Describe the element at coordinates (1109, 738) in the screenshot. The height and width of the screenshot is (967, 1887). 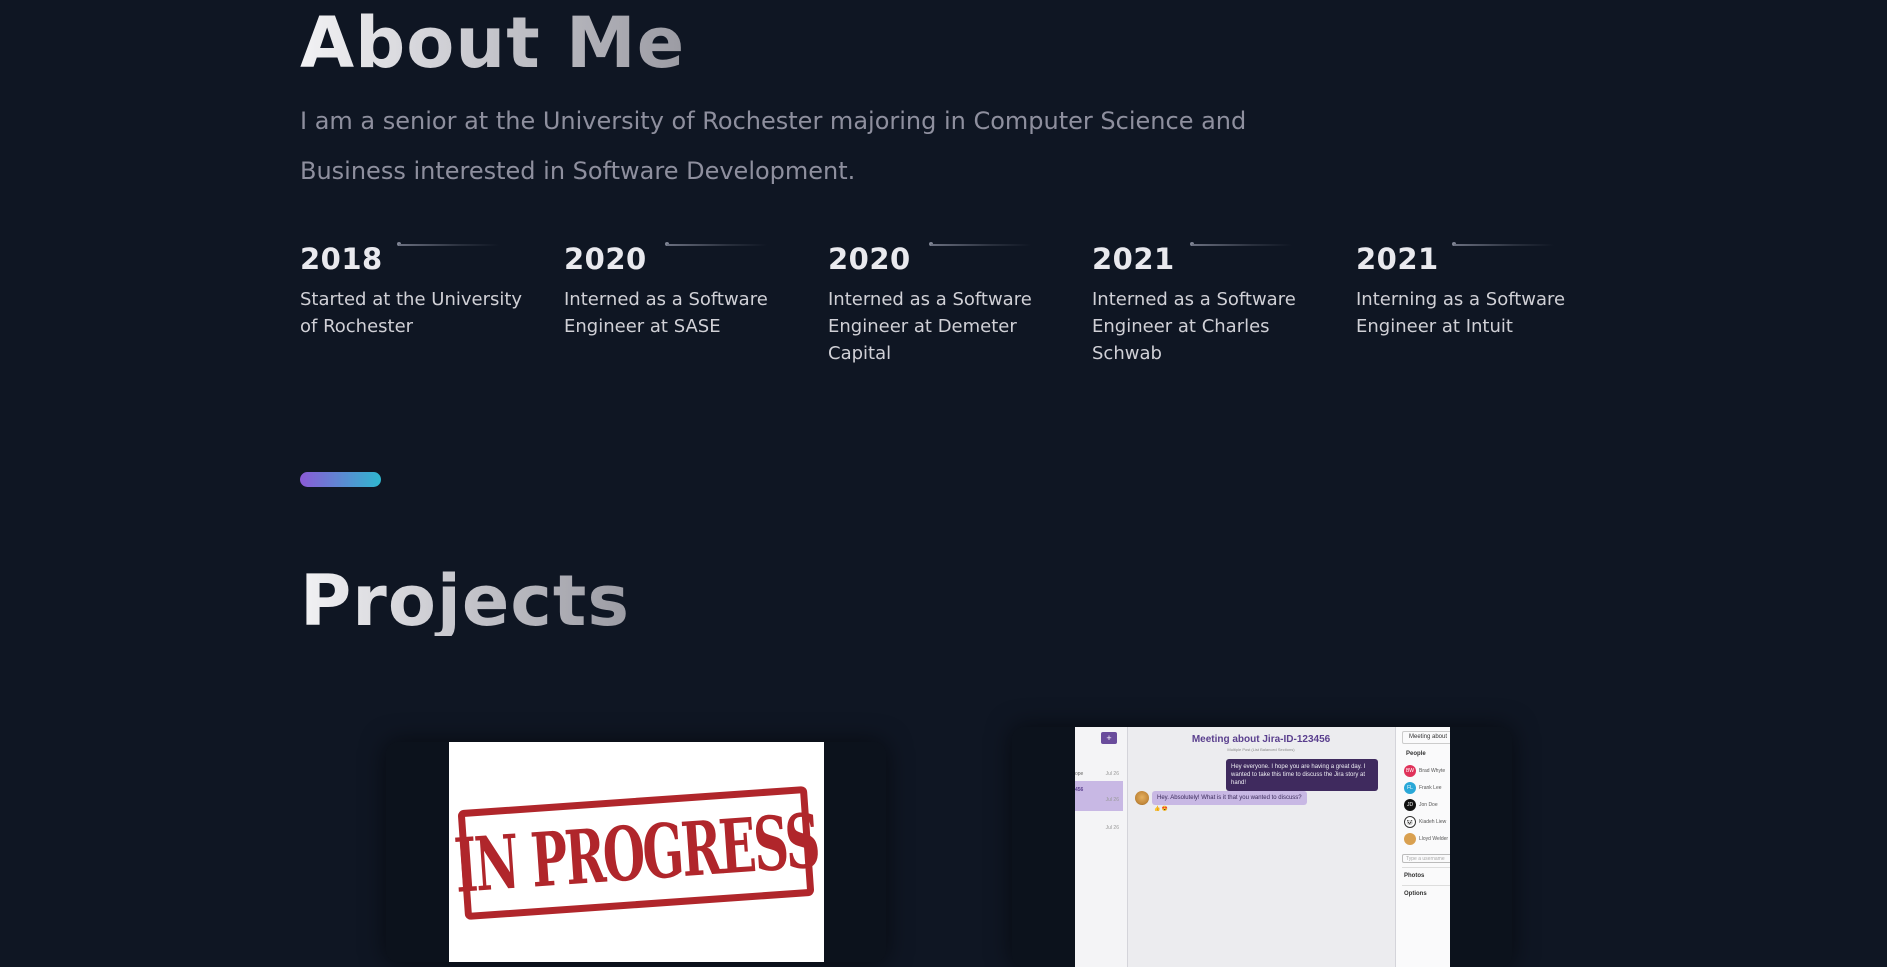
I see `chat-add-button: +` at that location.